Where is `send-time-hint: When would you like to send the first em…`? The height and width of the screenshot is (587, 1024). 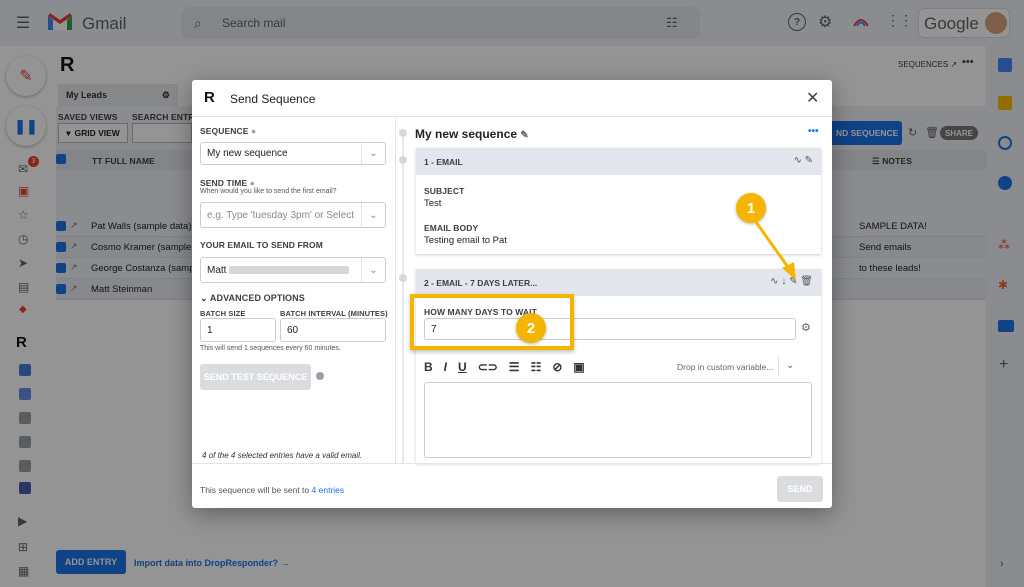 send-time-hint: When would you like to send the first em… is located at coordinates (268, 191).